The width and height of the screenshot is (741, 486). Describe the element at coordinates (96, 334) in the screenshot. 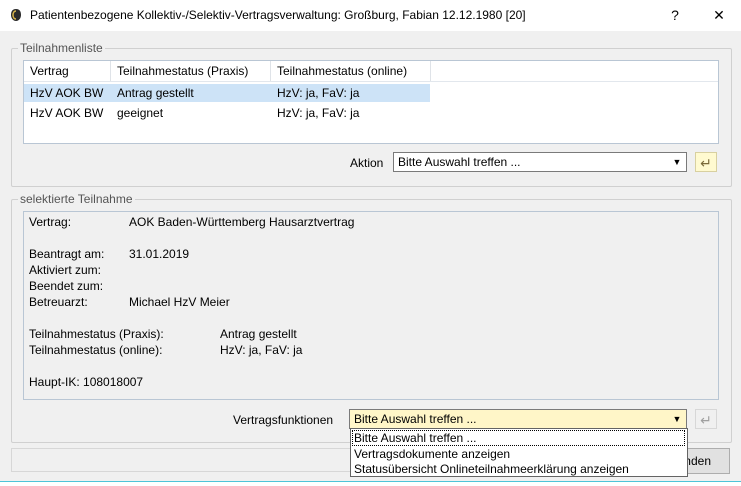

I see `status-practice-label: Teilnahmestatus (Praxis):` at that location.